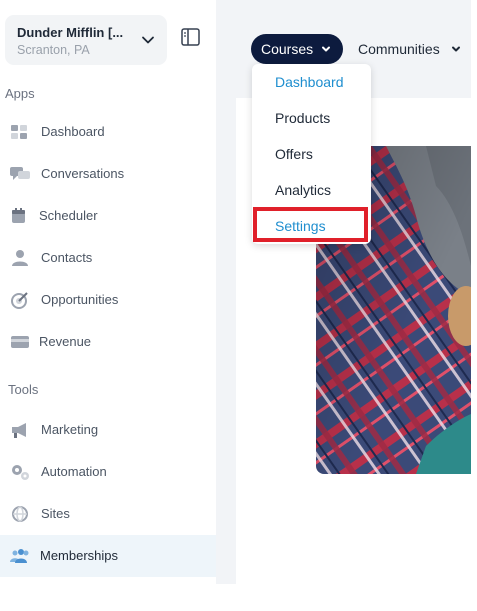 Image resolution: width=477 pixels, height=611 pixels. What do you see at coordinates (19, 430) in the screenshot?
I see `megaphone-icon` at bounding box center [19, 430].